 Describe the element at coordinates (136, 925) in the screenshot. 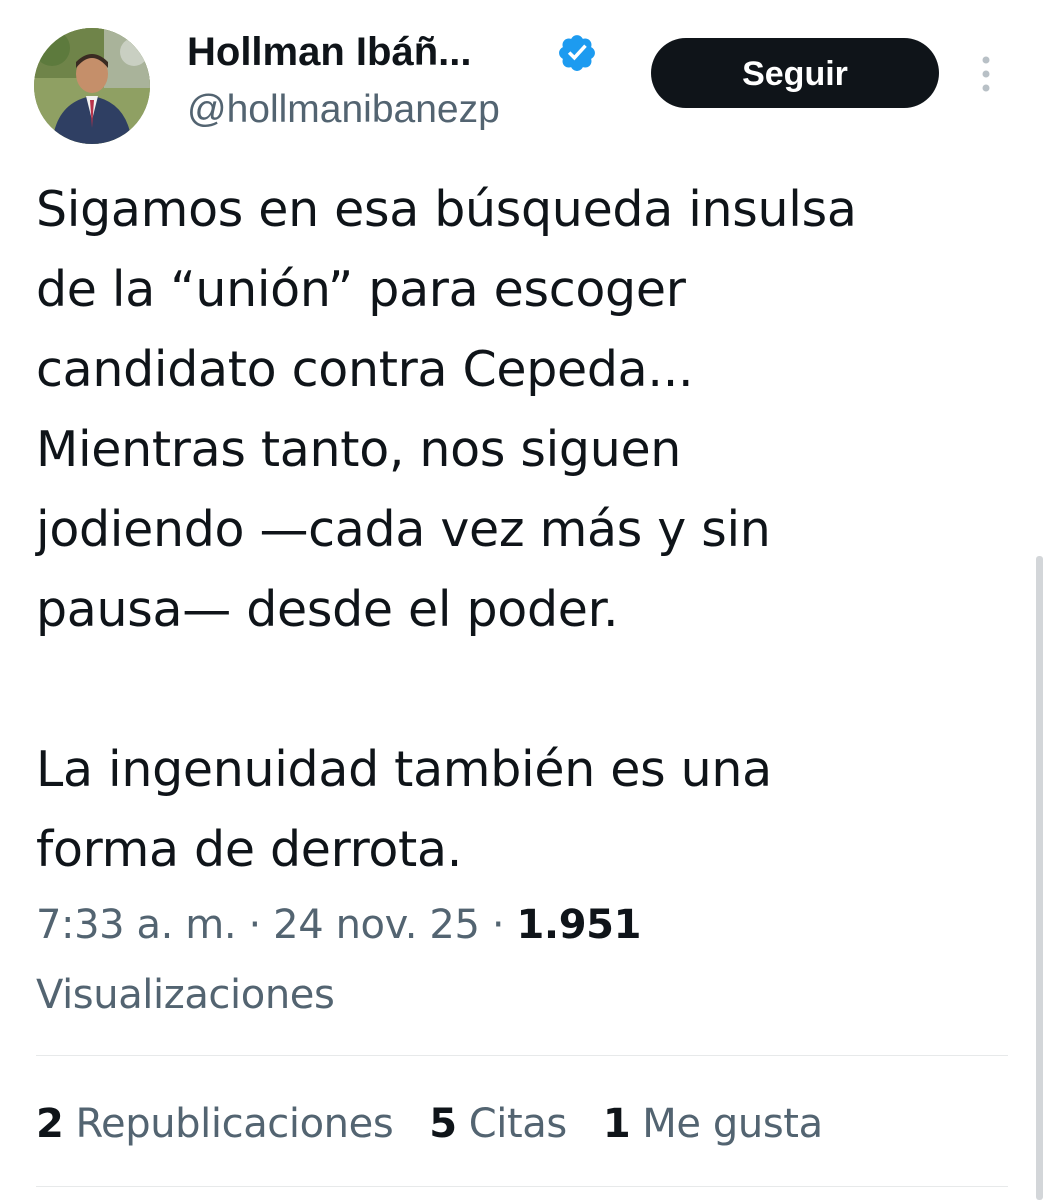

I see `tweet-time: 7:33 a. m.` at that location.